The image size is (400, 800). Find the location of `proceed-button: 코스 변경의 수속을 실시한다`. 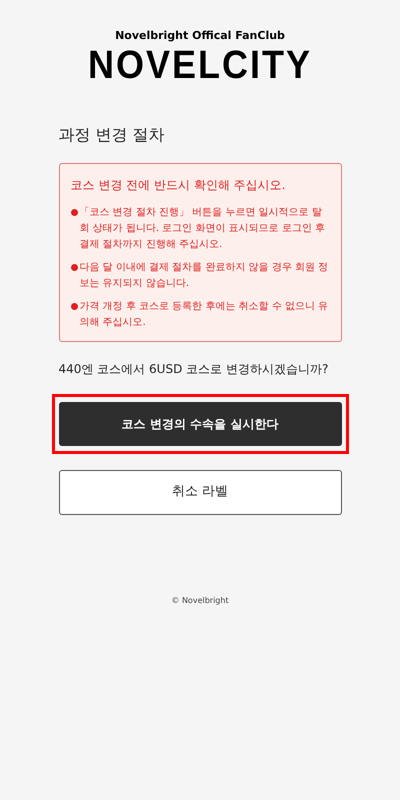

proceed-button: 코스 변경의 수속을 실시한다 is located at coordinates (200, 424).